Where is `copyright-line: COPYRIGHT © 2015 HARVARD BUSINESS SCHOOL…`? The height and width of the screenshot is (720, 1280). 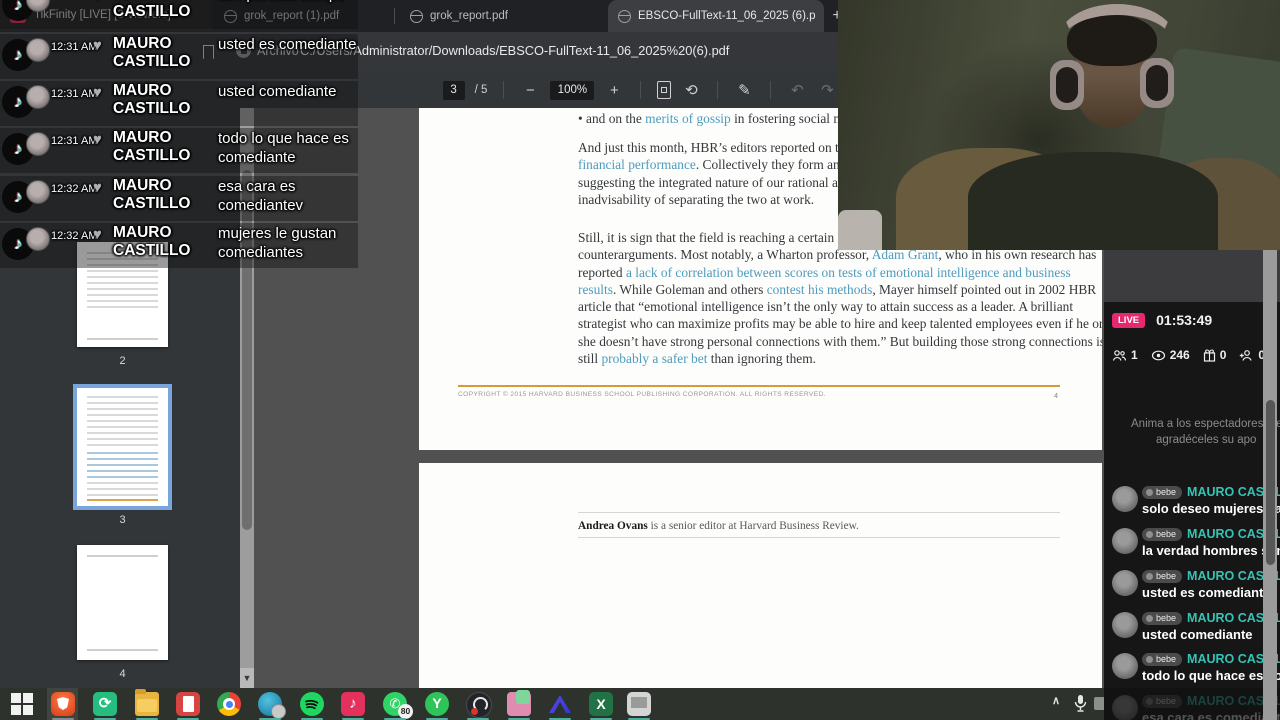 copyright-line: COPYRIGHT © 2015 HARVARD BUSINESS SCHOOL… is located at coordinates (642, 394).